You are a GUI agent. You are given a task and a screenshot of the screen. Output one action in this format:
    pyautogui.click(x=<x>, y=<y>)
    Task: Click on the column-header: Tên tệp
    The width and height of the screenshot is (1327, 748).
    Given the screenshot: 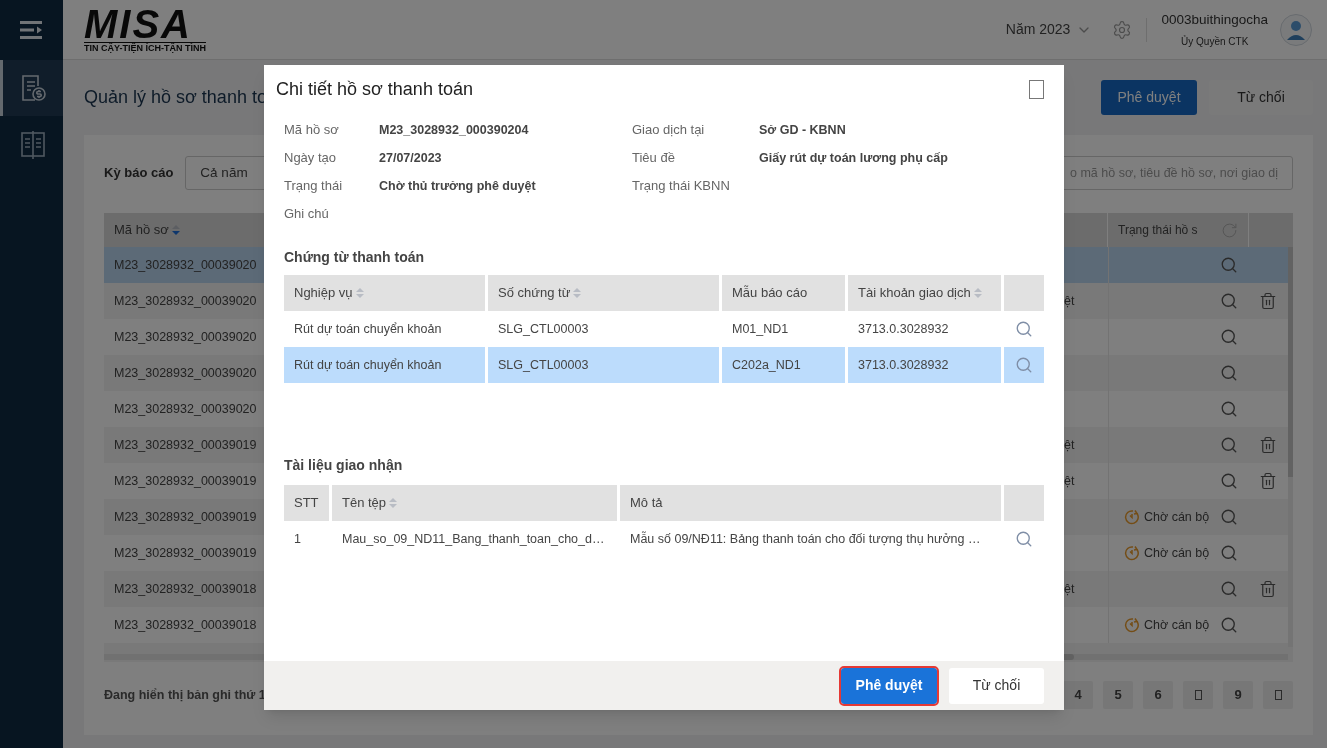 What is the action you would take?
    pyautogui.click(x=364, y=503)
    